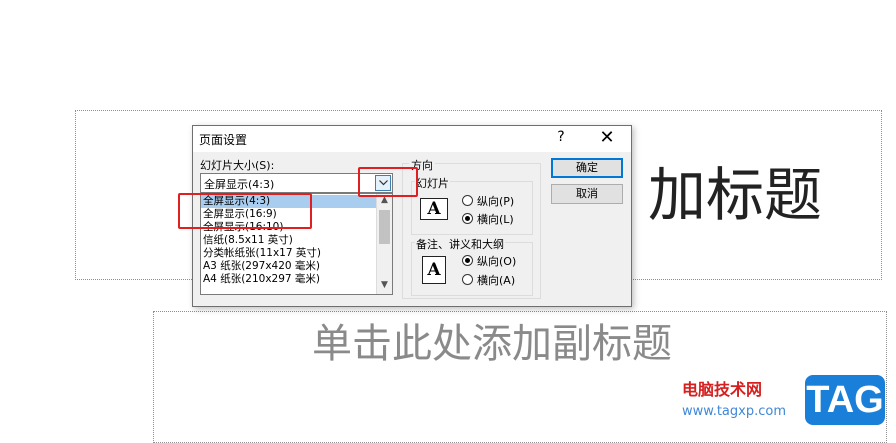  What do you see at coordinates (432, 183) in the screenshot?
I see `slides-group-label: 幻灯片` at bounding box center [432, 183].